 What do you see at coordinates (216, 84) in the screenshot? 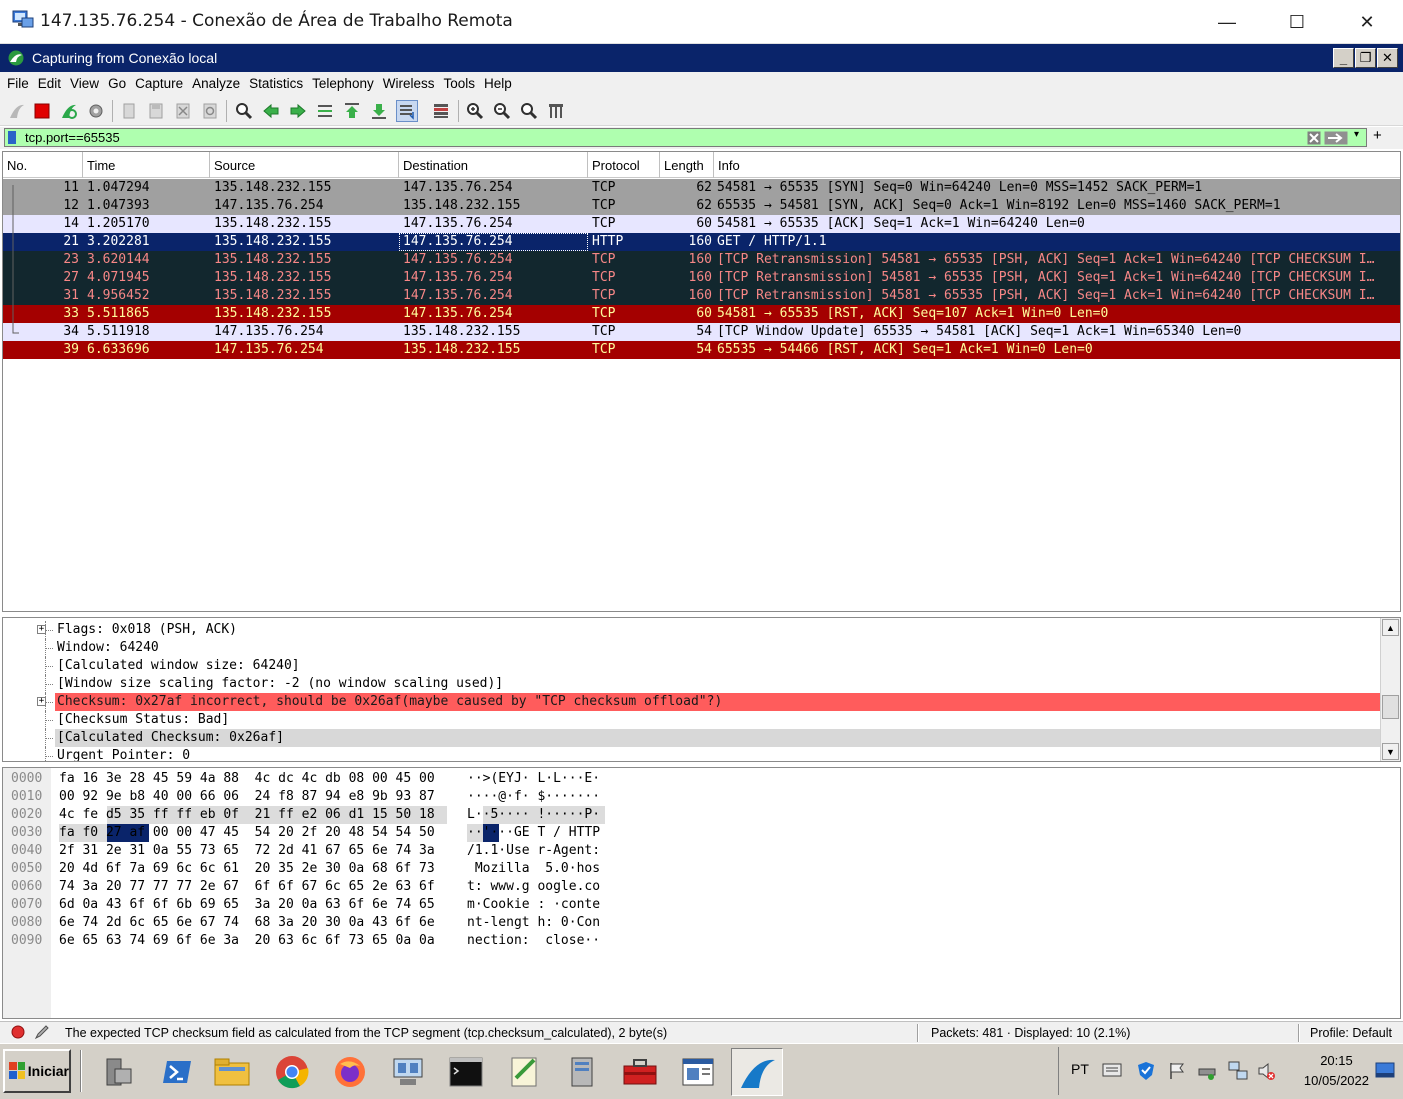
I see `menu-analyze: Analyze` at bounding box center [216, 84].